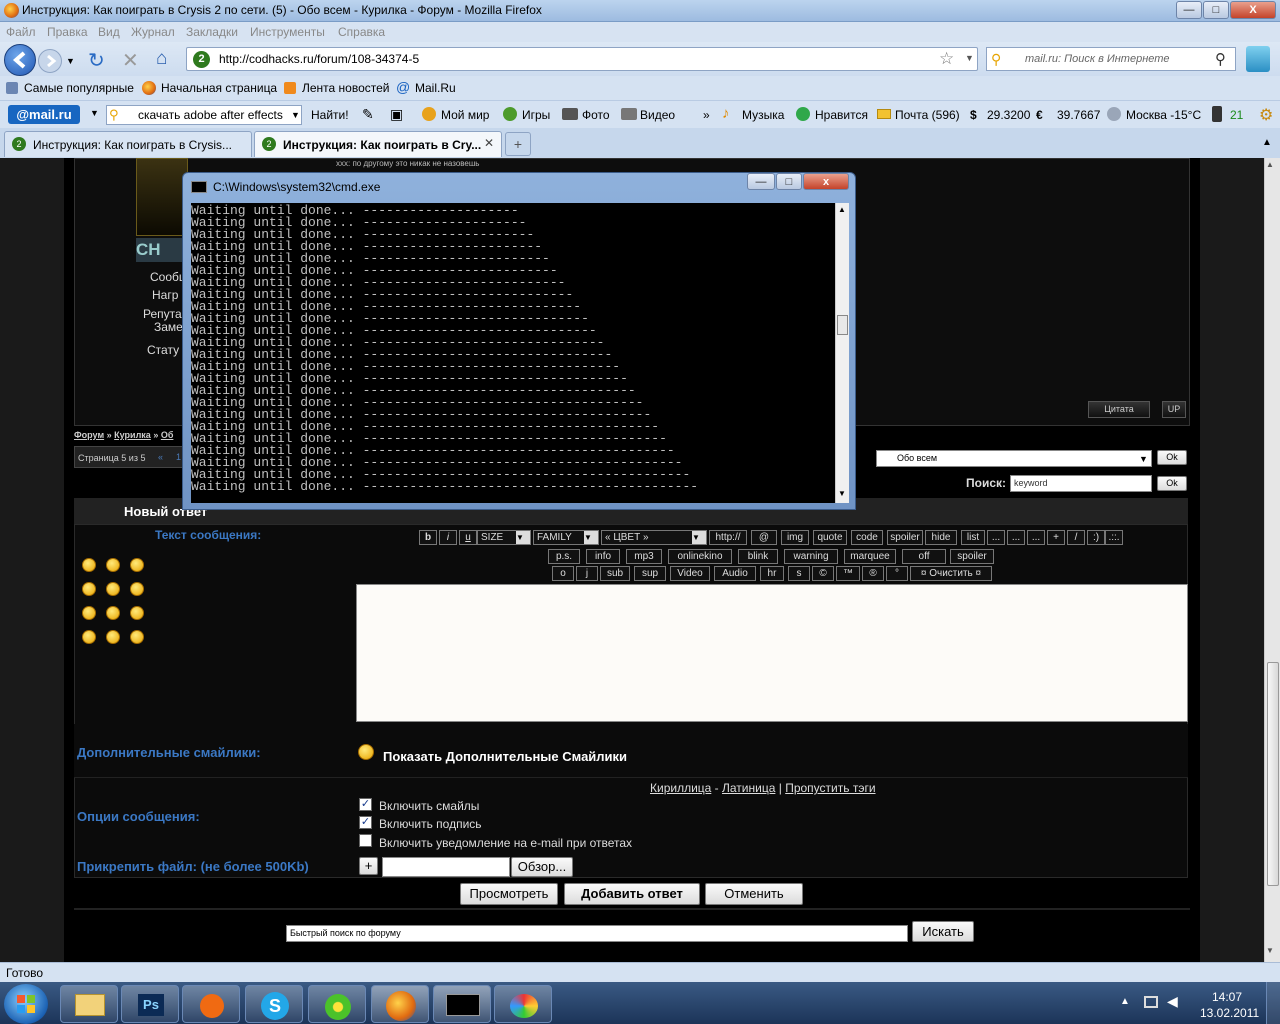  Describe the element at coordinates (563, 573) in the screenshot. I see `bb-o-button: o` at that location.